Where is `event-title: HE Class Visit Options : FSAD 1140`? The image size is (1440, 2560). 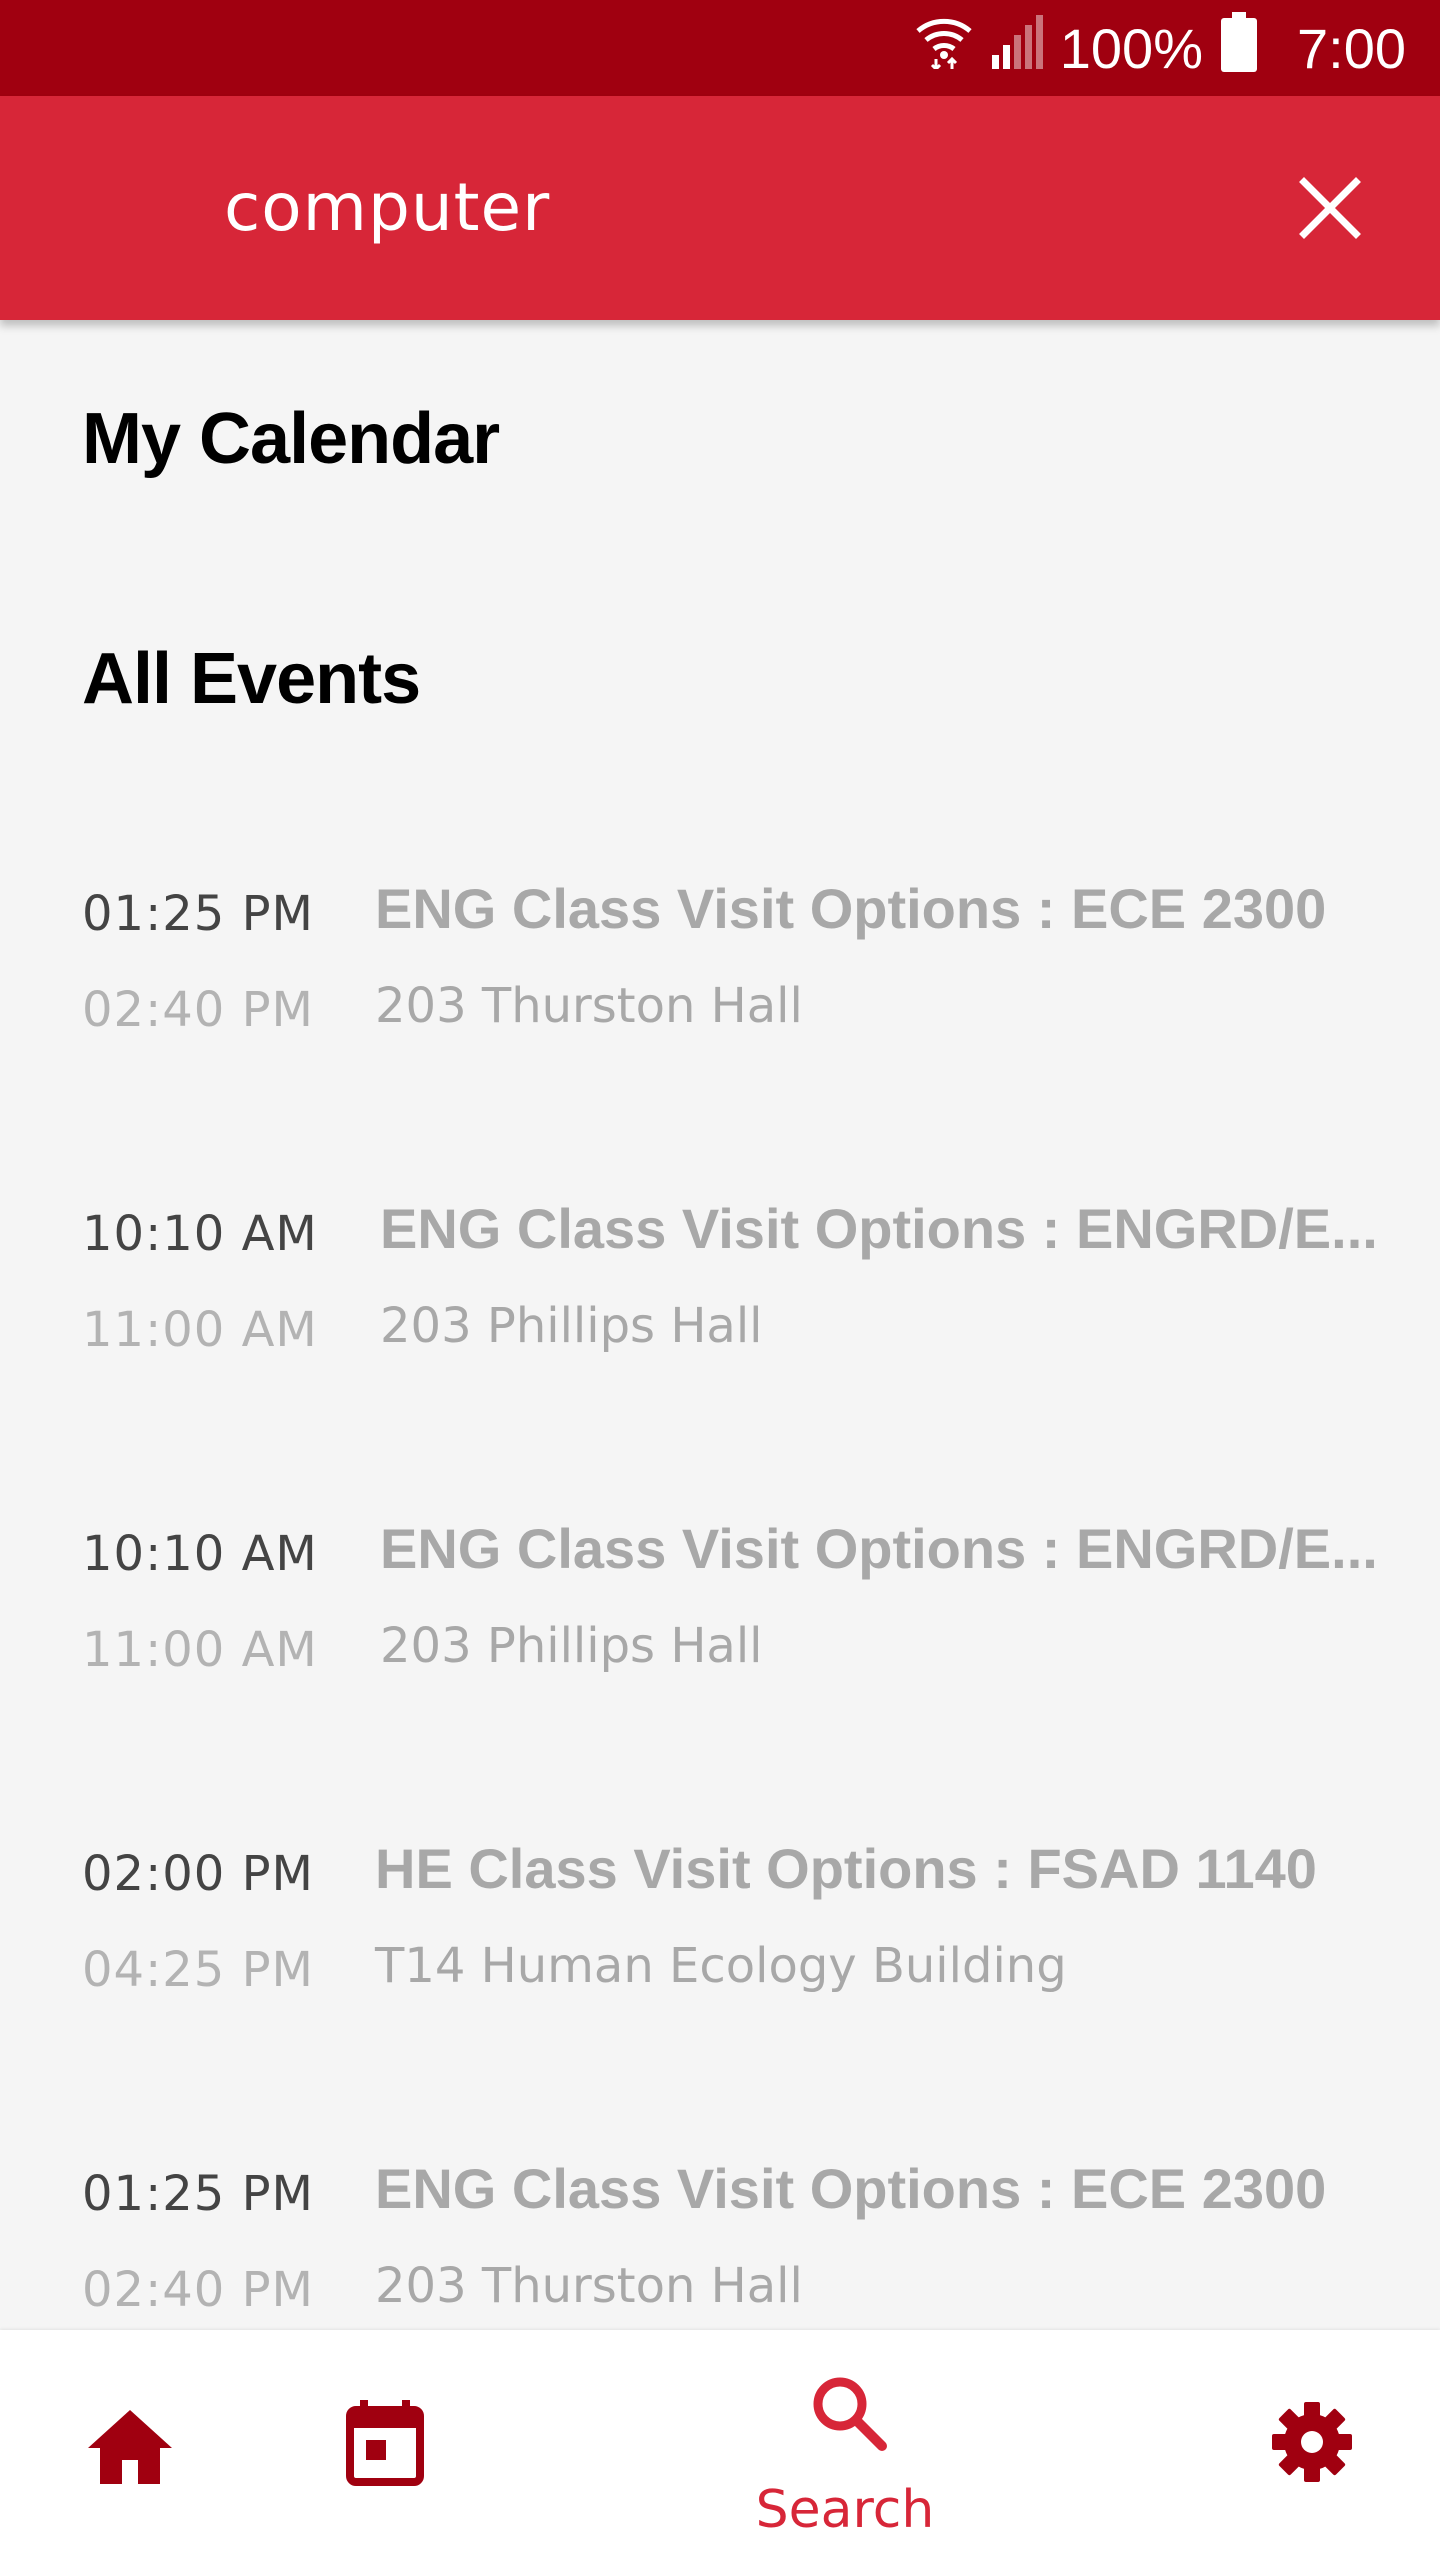 event-title: HE Class Visit Options : FSAD 1140 is located at coordinates (846, 1868).